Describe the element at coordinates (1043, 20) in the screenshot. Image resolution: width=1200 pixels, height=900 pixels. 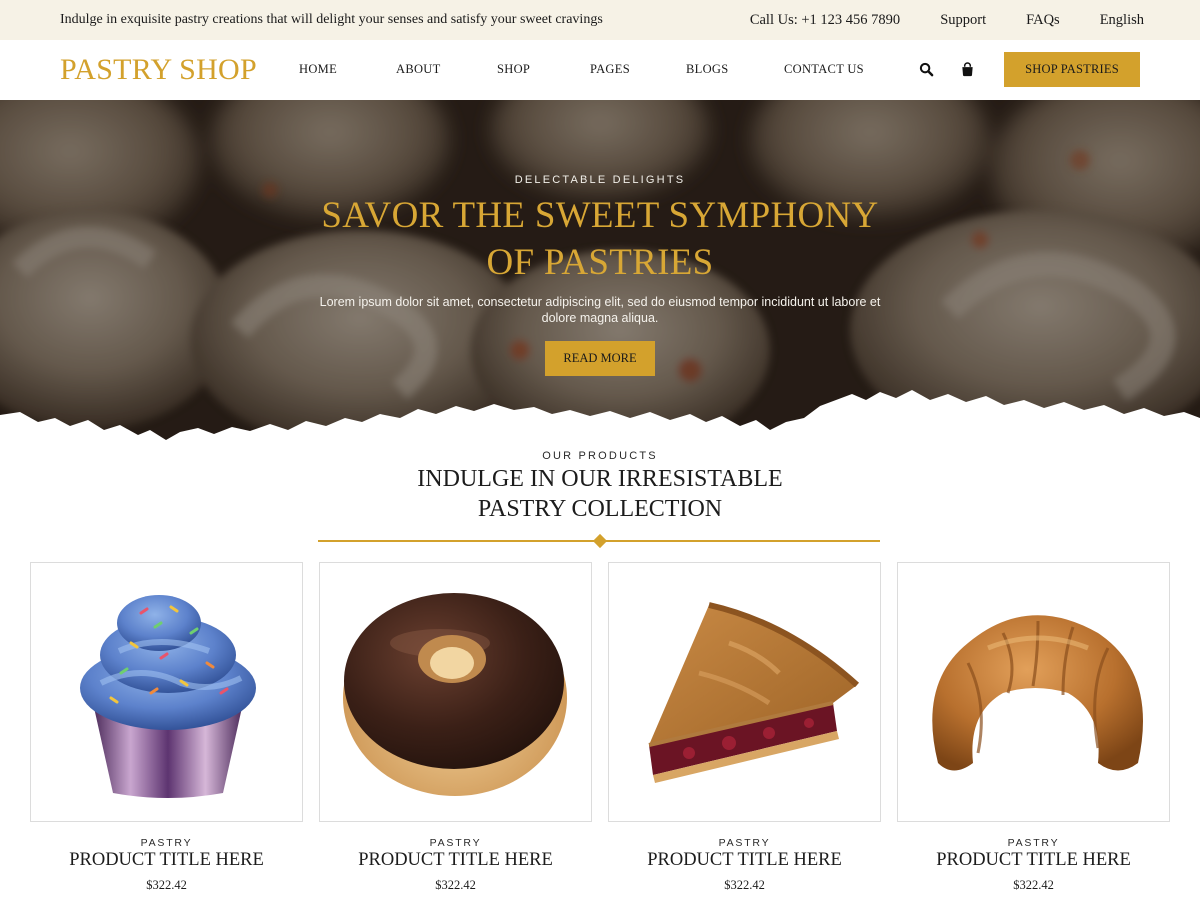
I see `faqs-link: FAQs` at that location.